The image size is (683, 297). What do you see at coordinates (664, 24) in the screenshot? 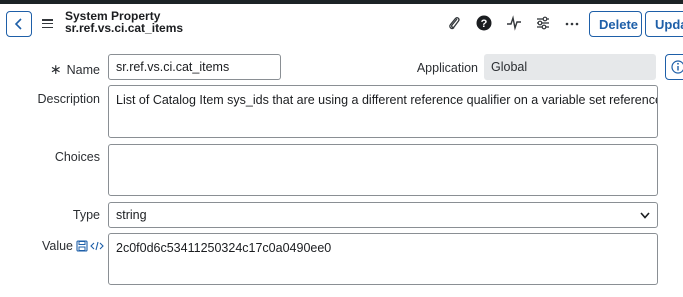
I see `update-button: Update` at bounding box center [664, 24].